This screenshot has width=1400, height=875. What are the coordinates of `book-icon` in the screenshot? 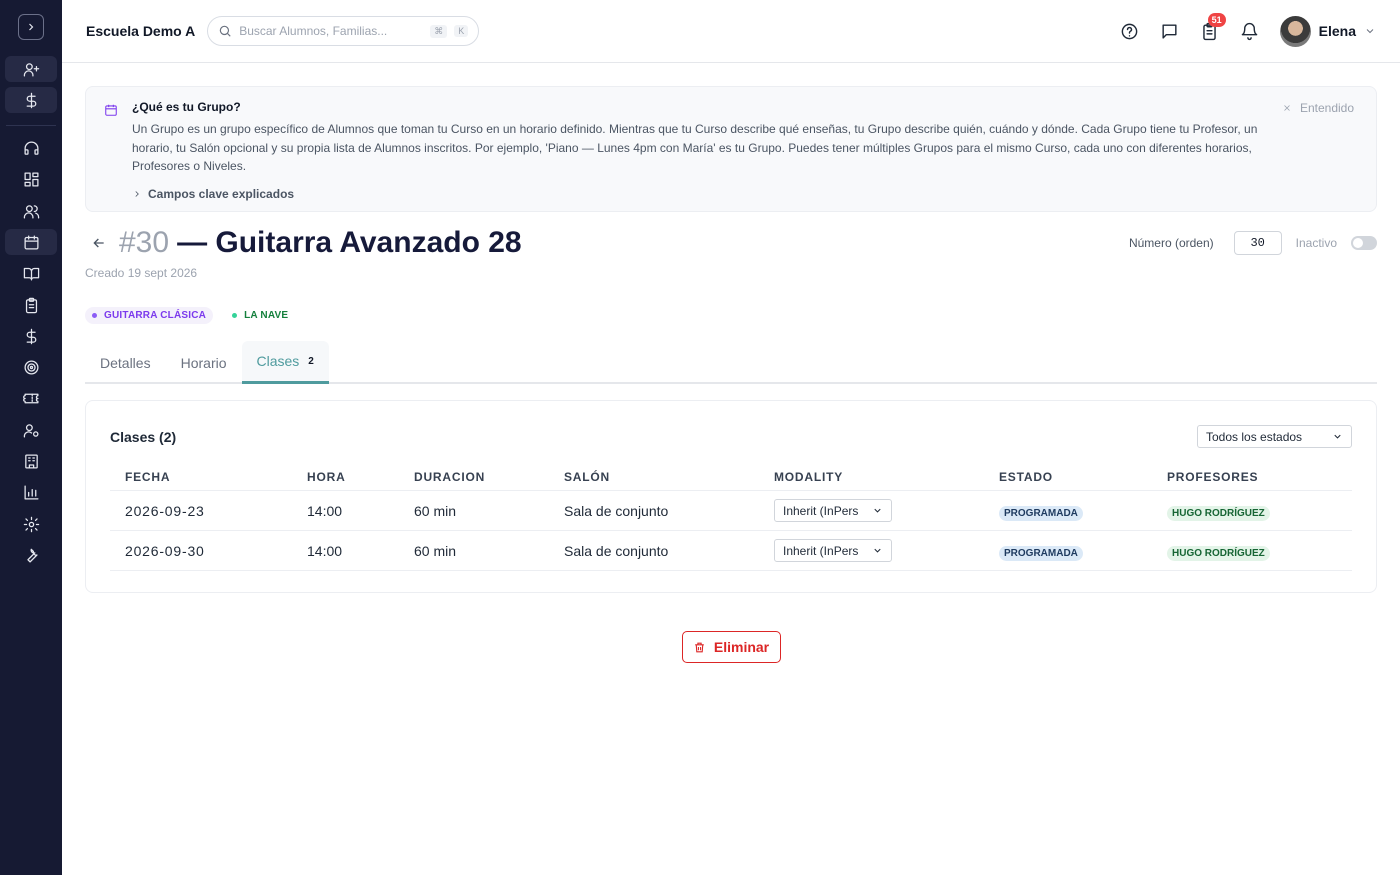 It's located at (31, 274).